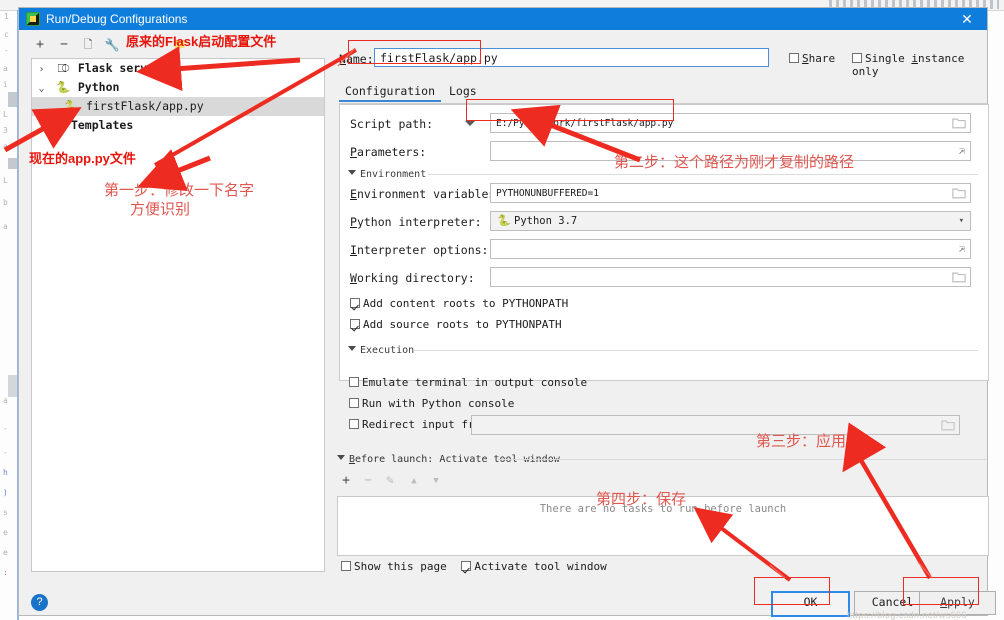 Image resolution: width=1004 pixels, height=620 pixels. I want to click on move-task-up-icon: ▲, so click(414, 481).